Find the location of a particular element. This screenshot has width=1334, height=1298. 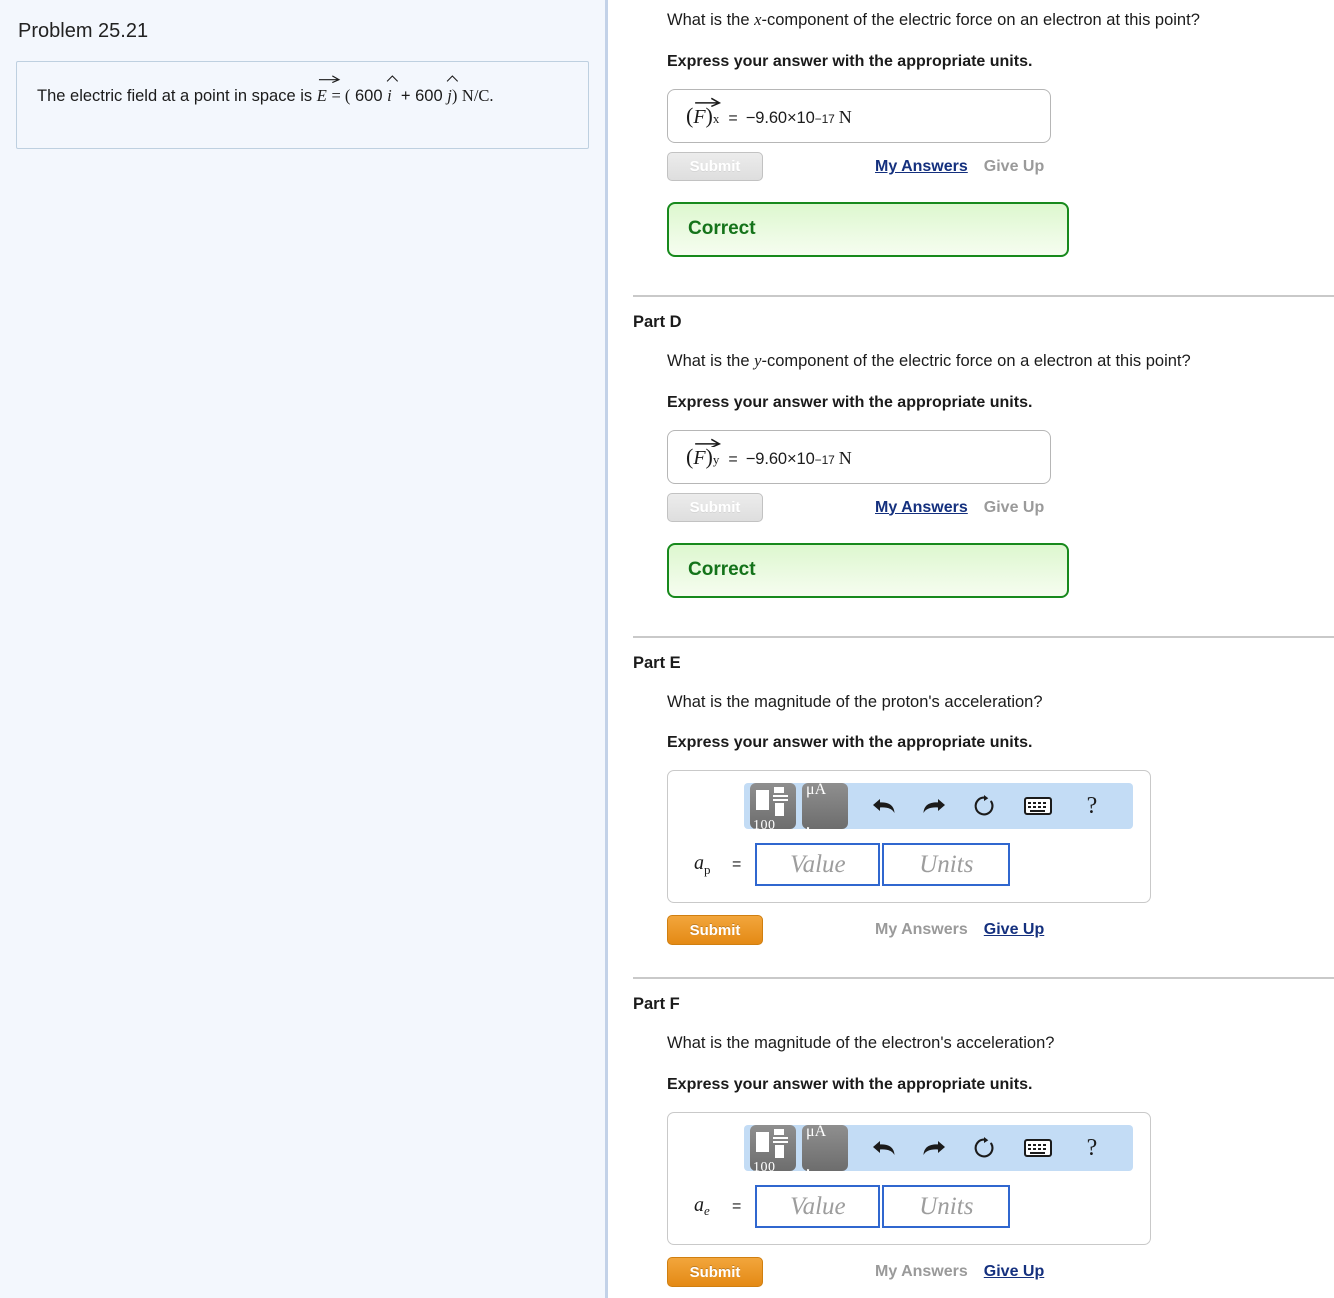

force-vector-symbol-y: F is located at coordinates (707, 454).